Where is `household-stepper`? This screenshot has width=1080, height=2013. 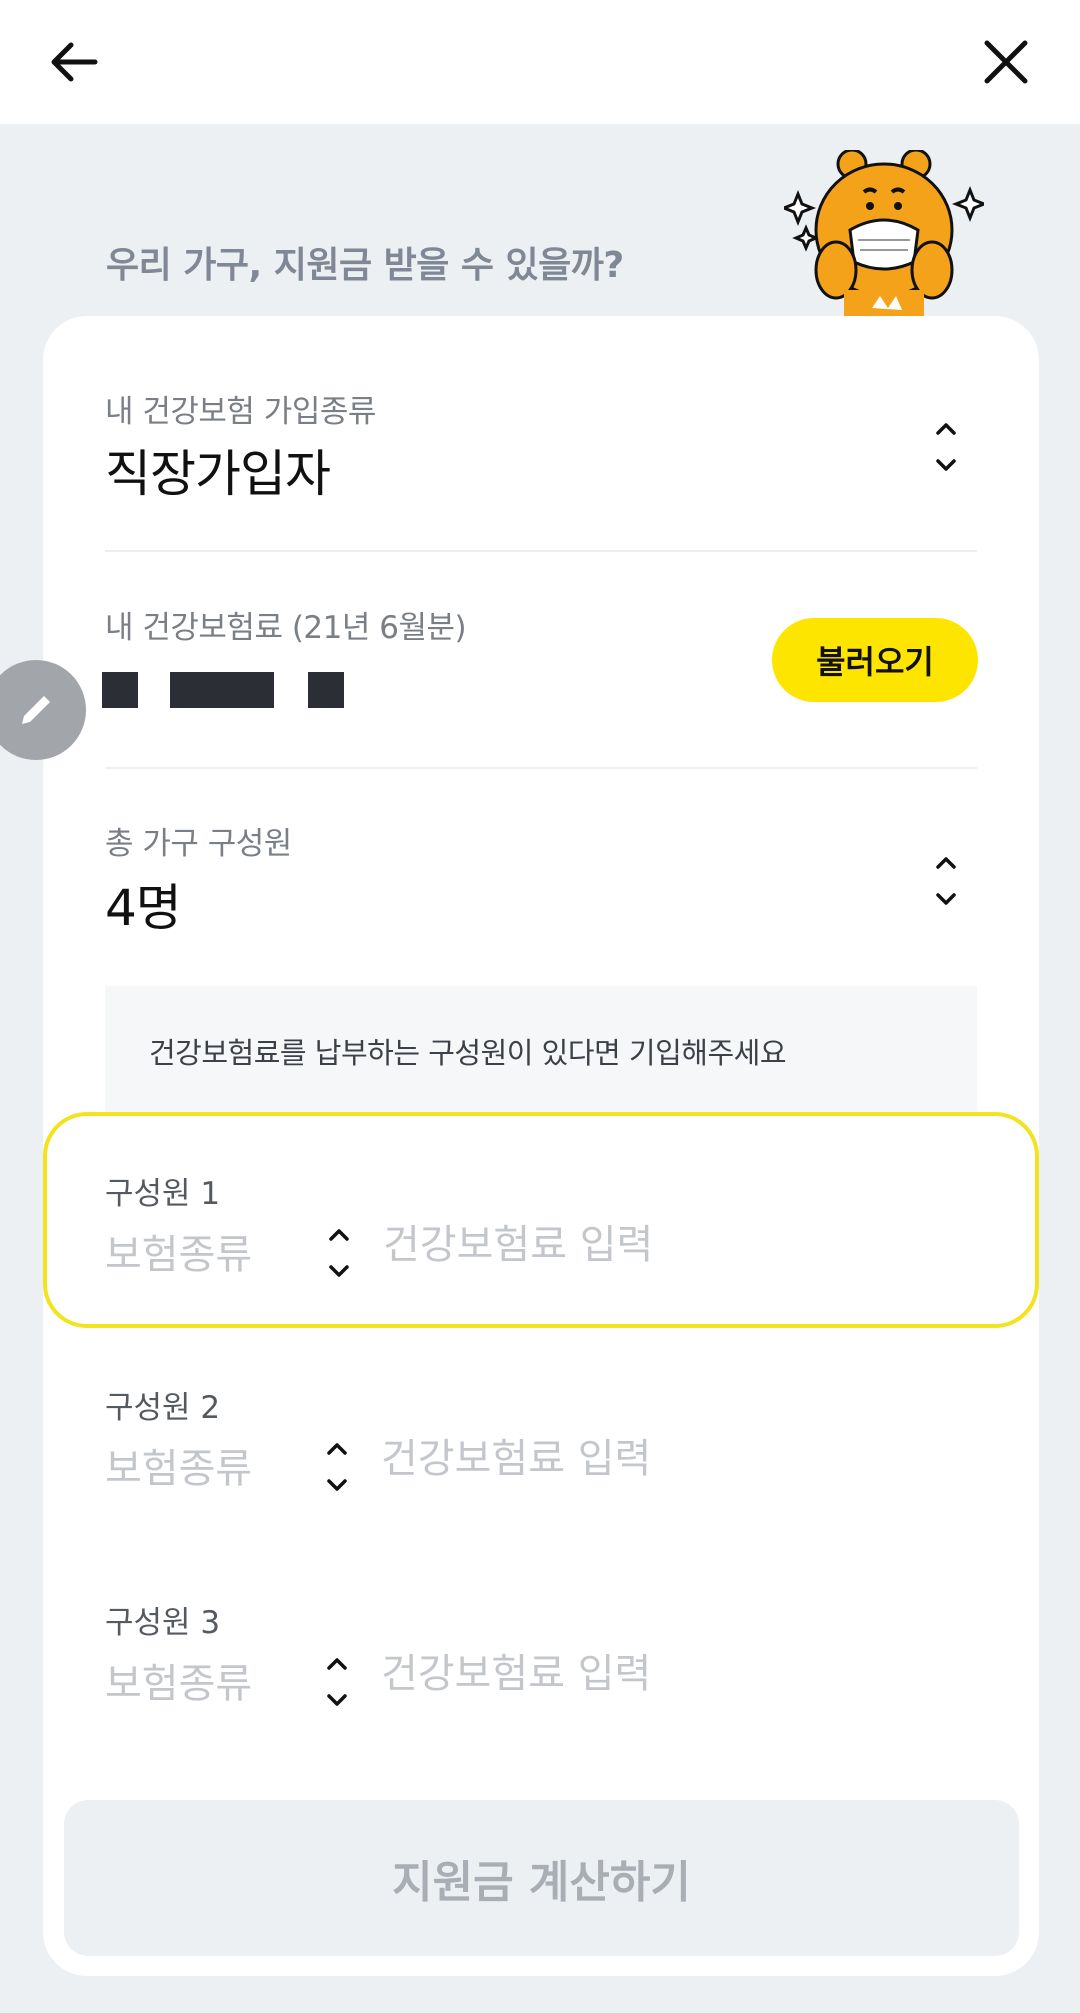
household-stepper is located at coordinates (946, 881).